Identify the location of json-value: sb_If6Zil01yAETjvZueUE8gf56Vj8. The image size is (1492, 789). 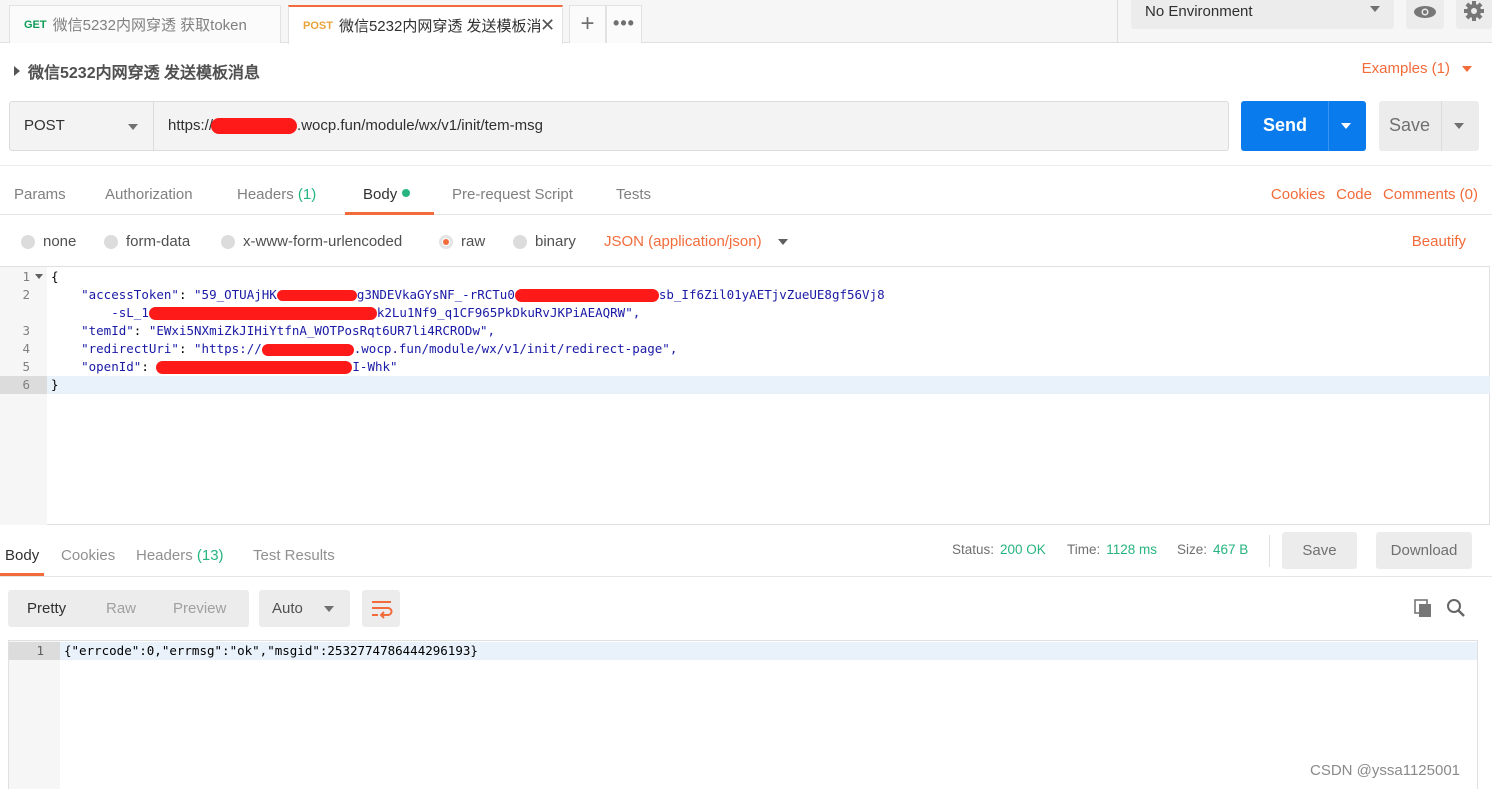
(771, 294).